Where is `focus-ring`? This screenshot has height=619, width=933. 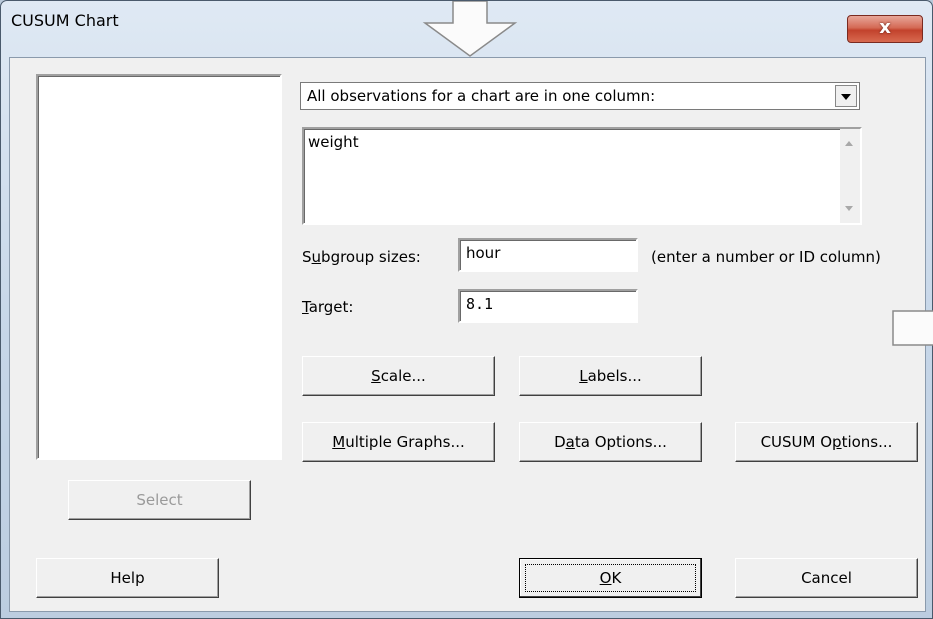
focus-ring is located at coordinates (610, 578).